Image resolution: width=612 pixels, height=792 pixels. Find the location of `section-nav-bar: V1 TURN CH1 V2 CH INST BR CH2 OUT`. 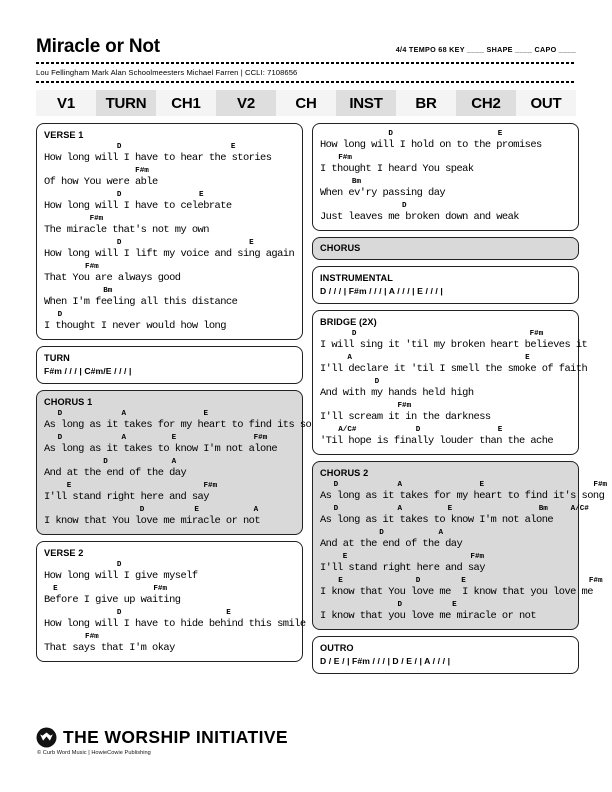

section-nav-bar: V1 TURN CH1 V2 CH INST BR CH2 OUT is located at coordinates (306, 103).